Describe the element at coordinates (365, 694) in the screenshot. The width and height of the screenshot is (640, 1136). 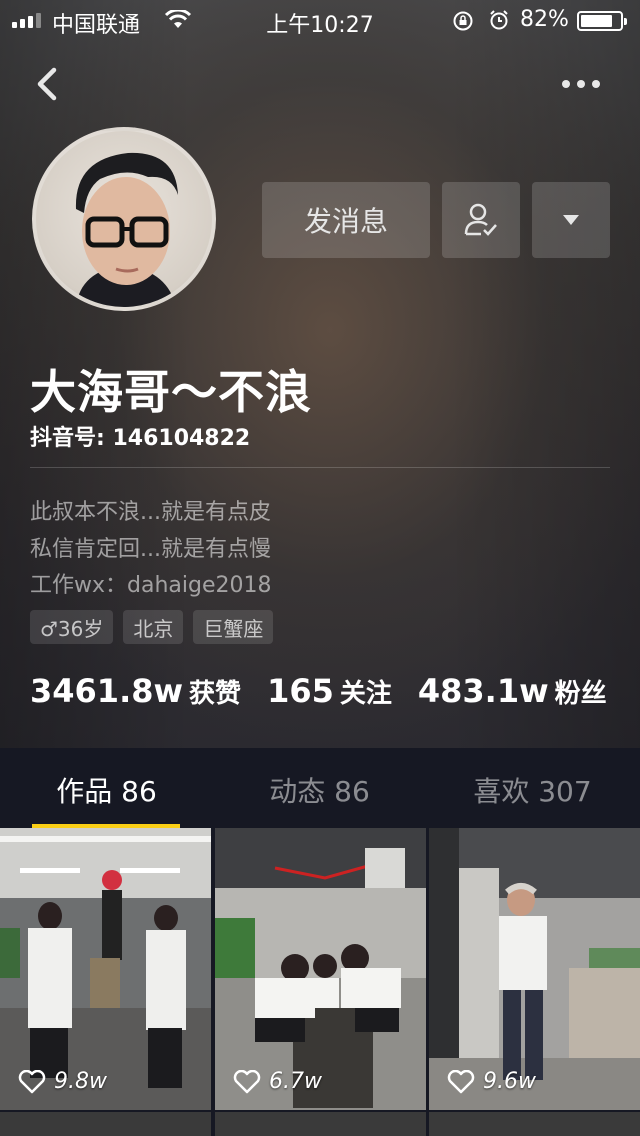
I see `stat-label: 关注` at that location.